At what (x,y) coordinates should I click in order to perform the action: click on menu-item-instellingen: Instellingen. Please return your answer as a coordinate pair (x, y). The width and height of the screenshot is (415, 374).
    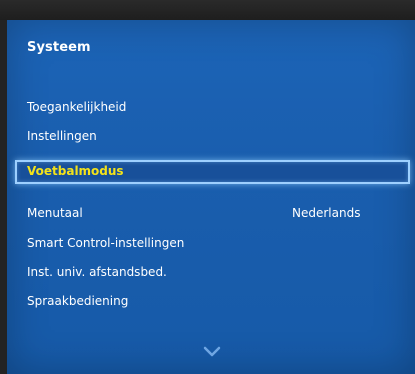
    Looking at the image, I should click on (62, 136).